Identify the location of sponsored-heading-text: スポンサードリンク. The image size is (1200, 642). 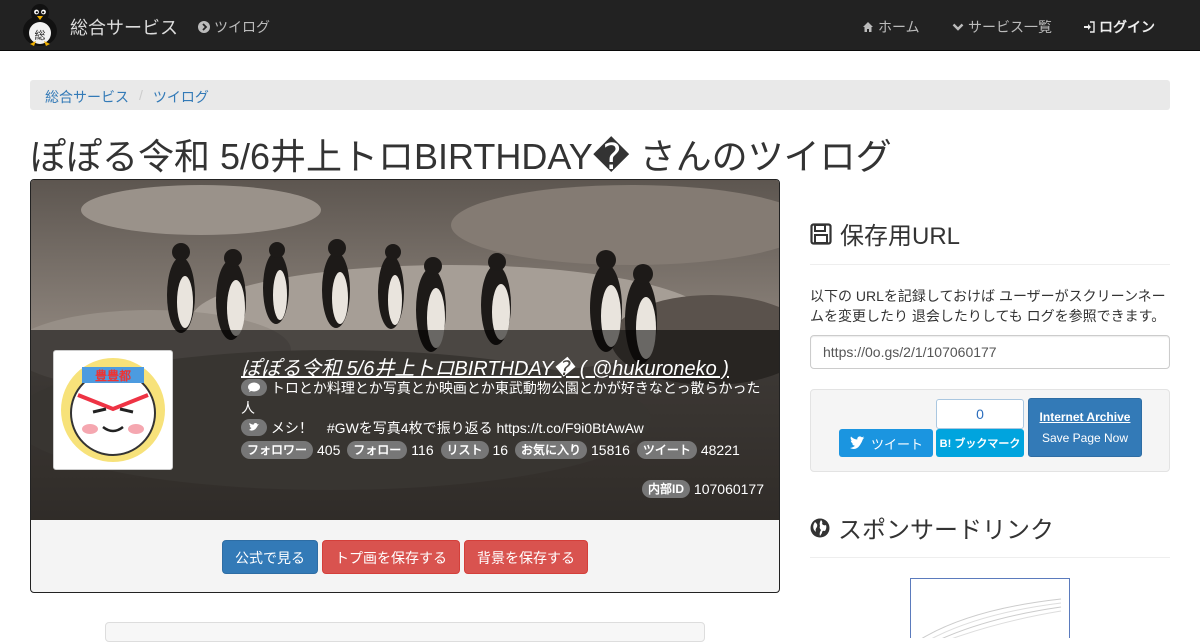
(946, 530).